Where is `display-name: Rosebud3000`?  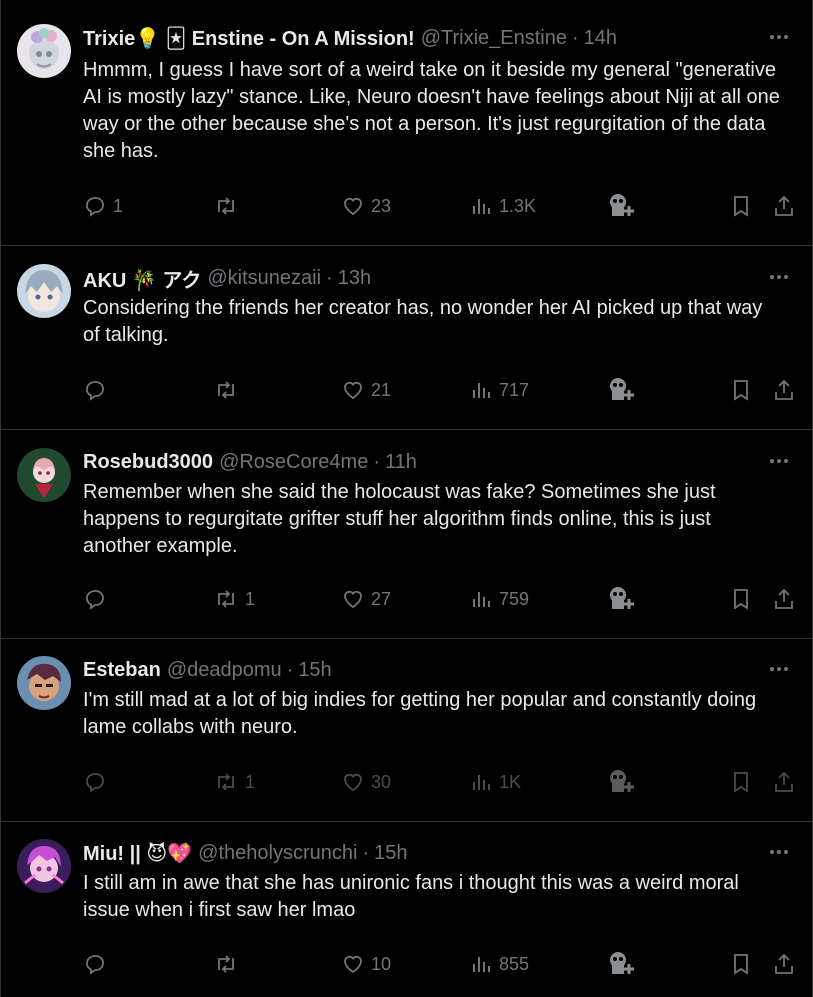
display-name: Rosebud3000 is located at coordinates (148, 462).